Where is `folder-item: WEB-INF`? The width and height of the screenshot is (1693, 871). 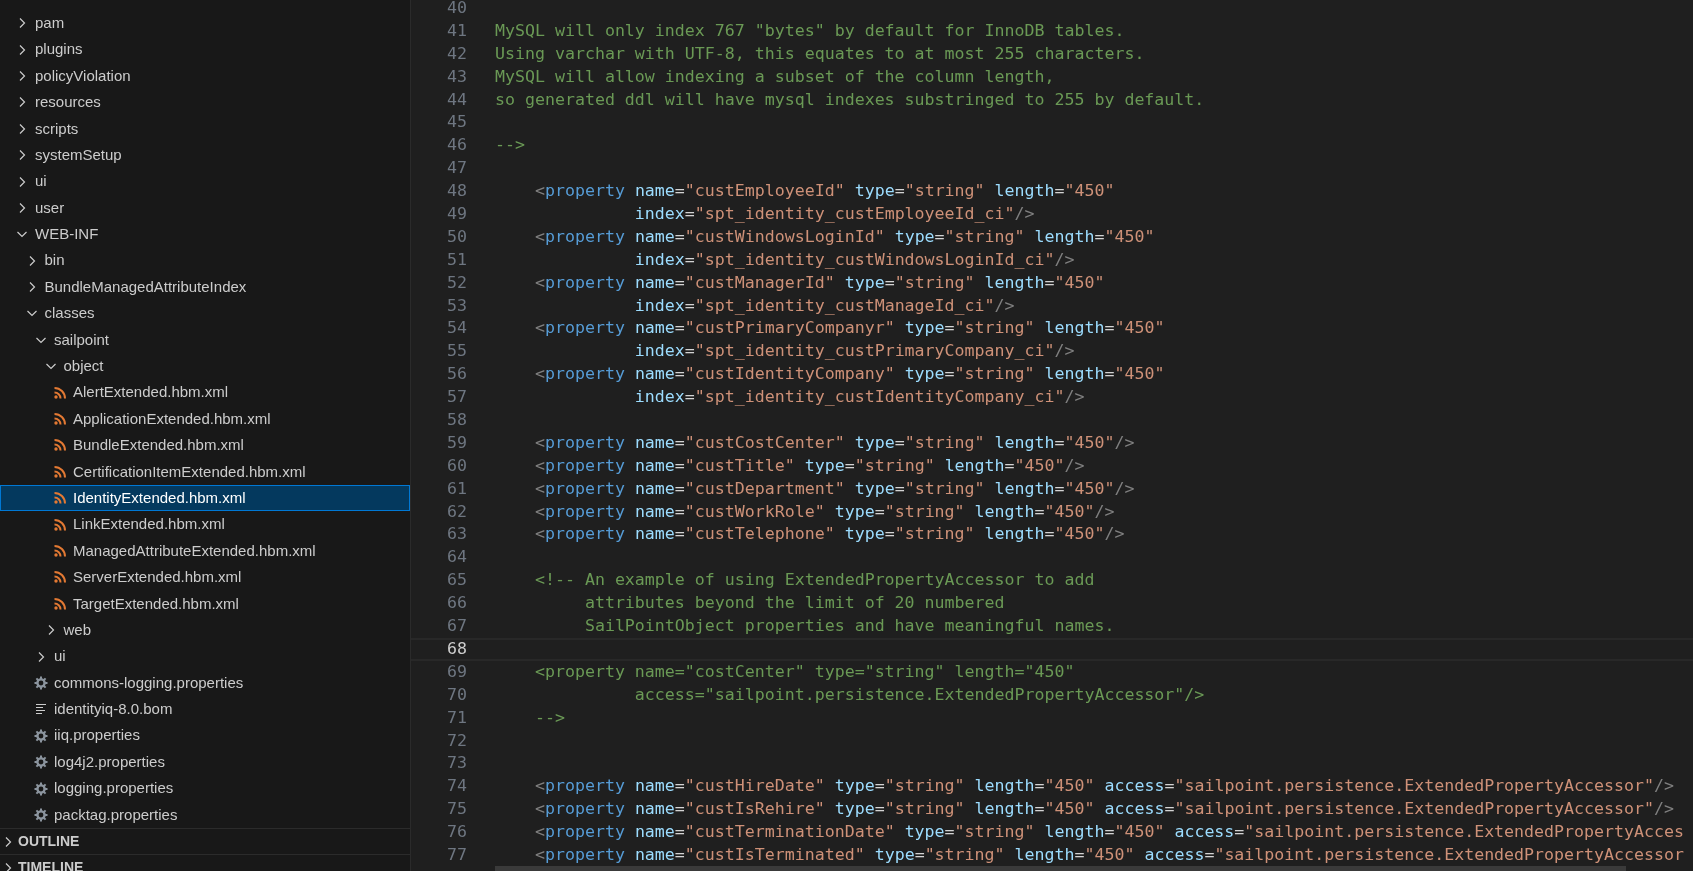
folder-item: WEB-INF is located at coordinates (205, 234).